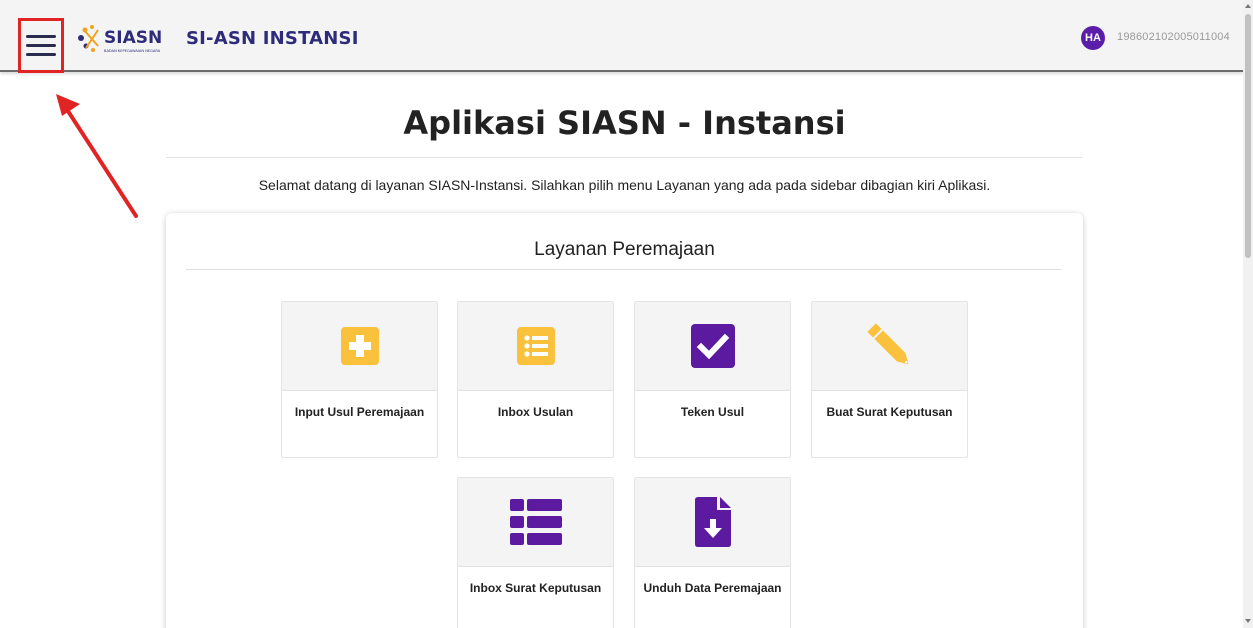 The image size is (1253, 628). What do you see at coordinates (1248, 136) in the screenshot?
I see `scroll-thumb` at bounding box center [1248, 136].